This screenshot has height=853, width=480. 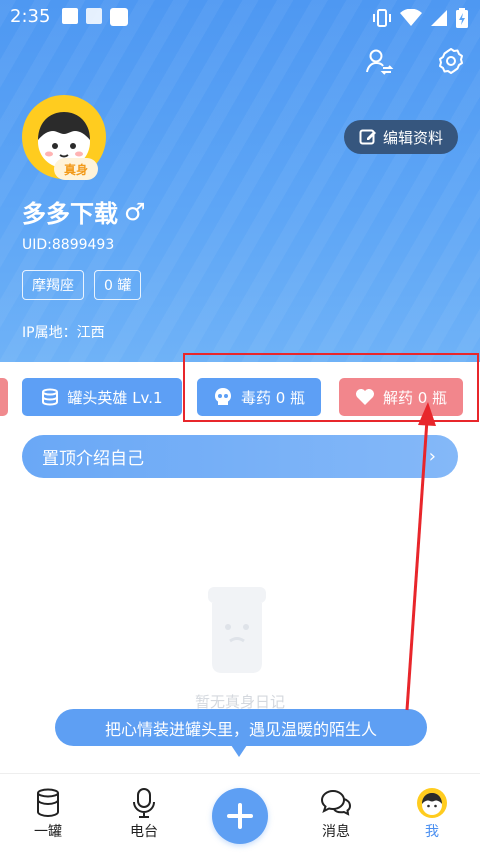 What do you see at coordinates (144, 803) in the screenshot?
I see `microphone-icon` at bounding box center [144, 803].